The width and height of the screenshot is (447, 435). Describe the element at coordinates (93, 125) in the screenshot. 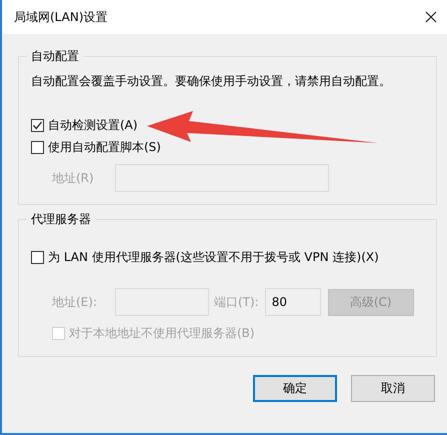

I see `checkbox-label: 自动检测设置(A)` at that location.